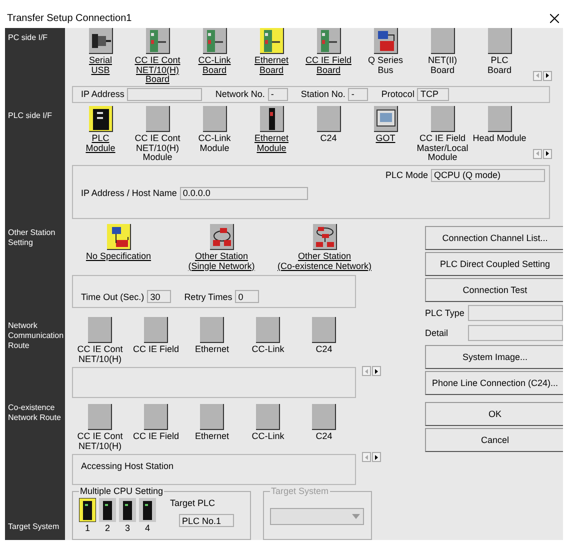 The image size is (568, 543). I want to click on field-label: PLC Type, so click(444, 313).